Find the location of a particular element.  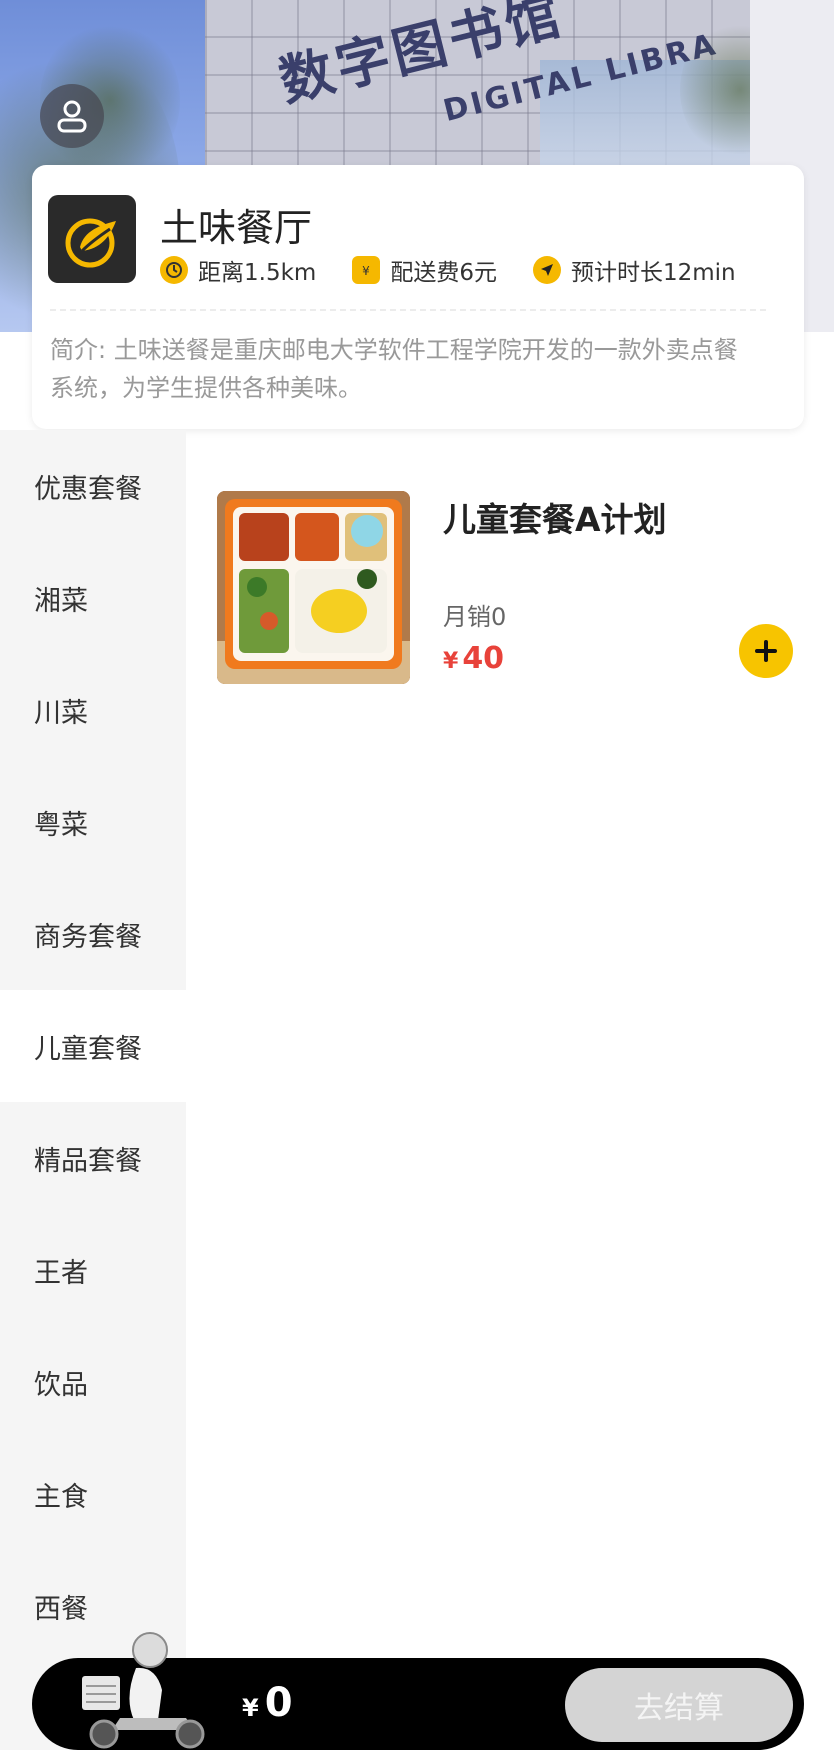

cart-currency: ¥ is located at coordinates (250, 1708).